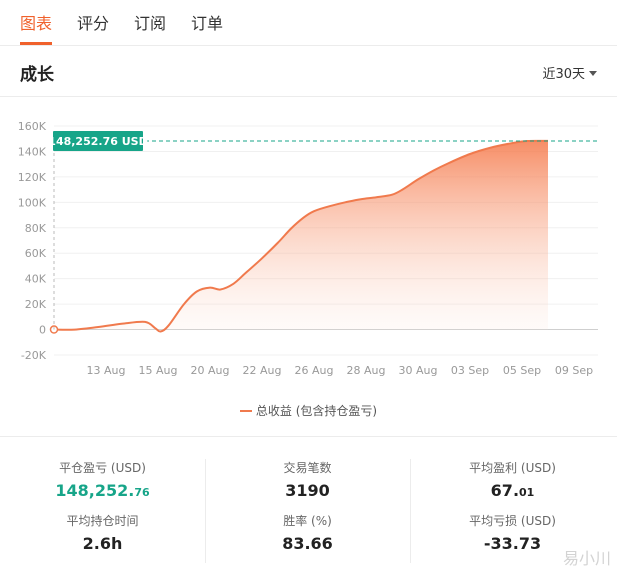 Image resolution: width=617 pixels, height=575 pixels. What do you see at coordinates (32, 126) in the screenshot?
I see `y-tick-label: 160K` at bounding box center [32, 126].